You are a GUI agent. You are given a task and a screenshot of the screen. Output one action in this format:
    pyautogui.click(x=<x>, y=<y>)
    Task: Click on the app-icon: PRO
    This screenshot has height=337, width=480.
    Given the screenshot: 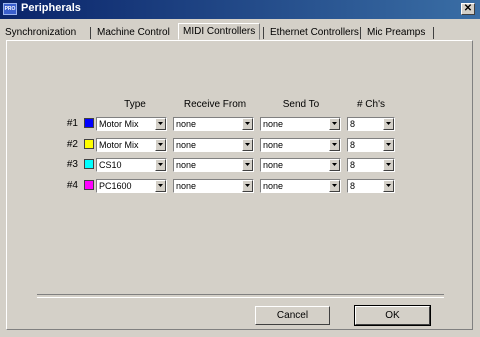 What is the action you would take?
    pyautogui.click(x=10, y=9)
    